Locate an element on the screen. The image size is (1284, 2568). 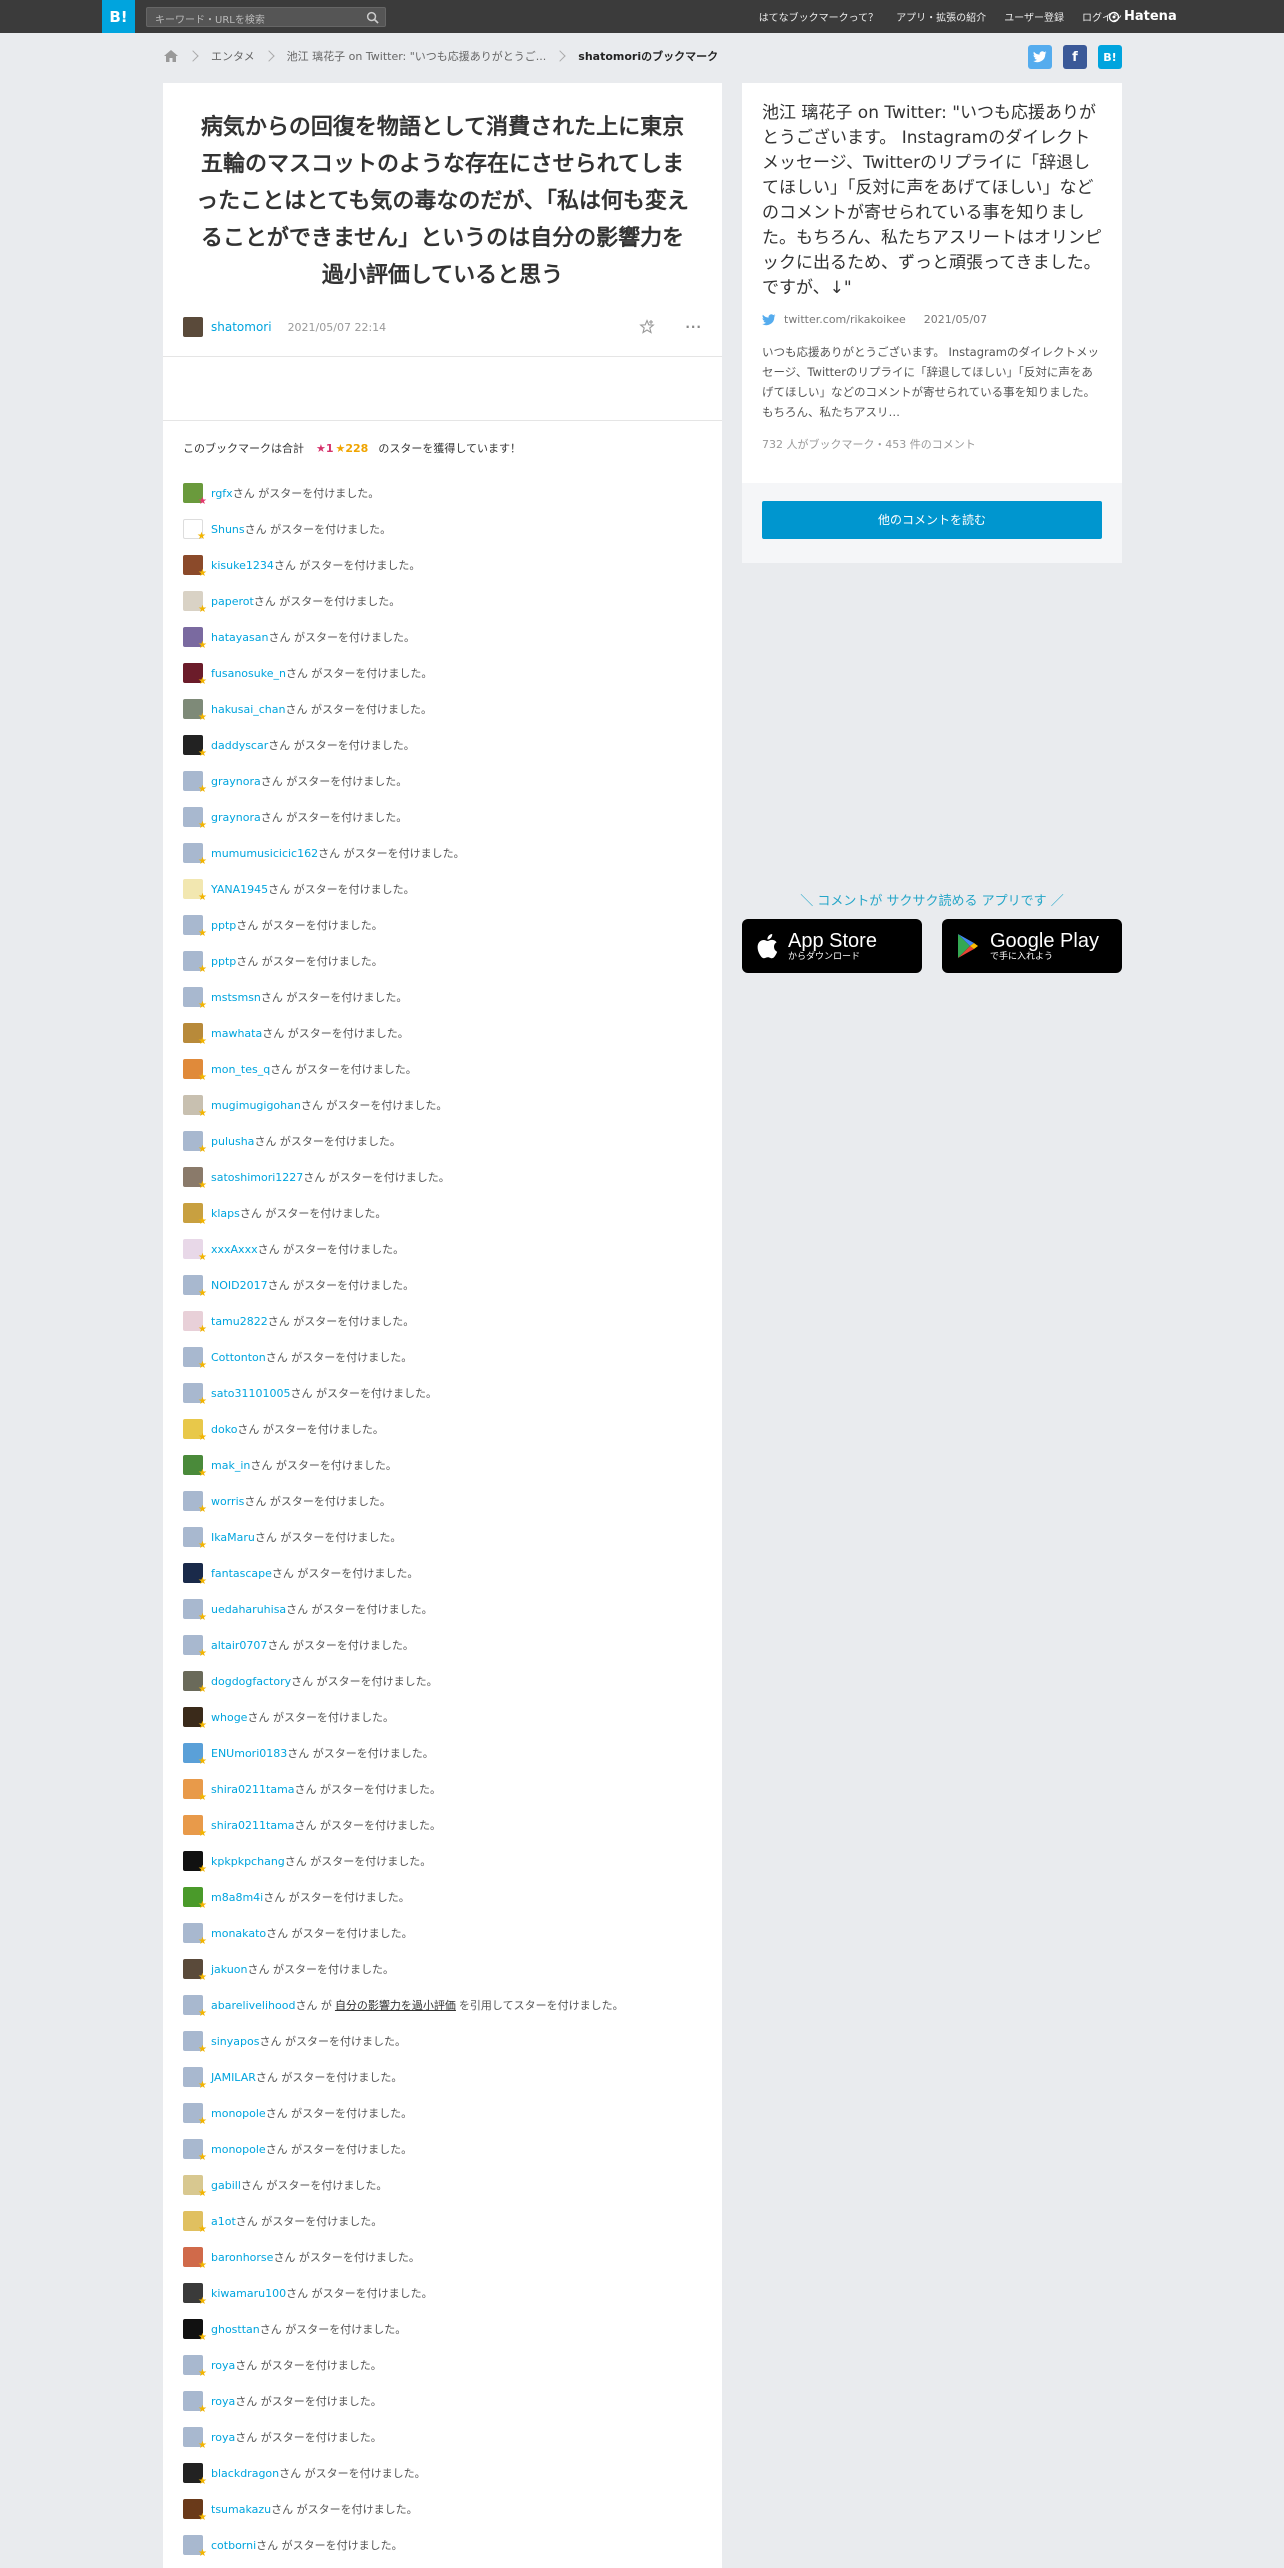
star-user-link: satoshimori1227 is located at coordinates (257, 1177).